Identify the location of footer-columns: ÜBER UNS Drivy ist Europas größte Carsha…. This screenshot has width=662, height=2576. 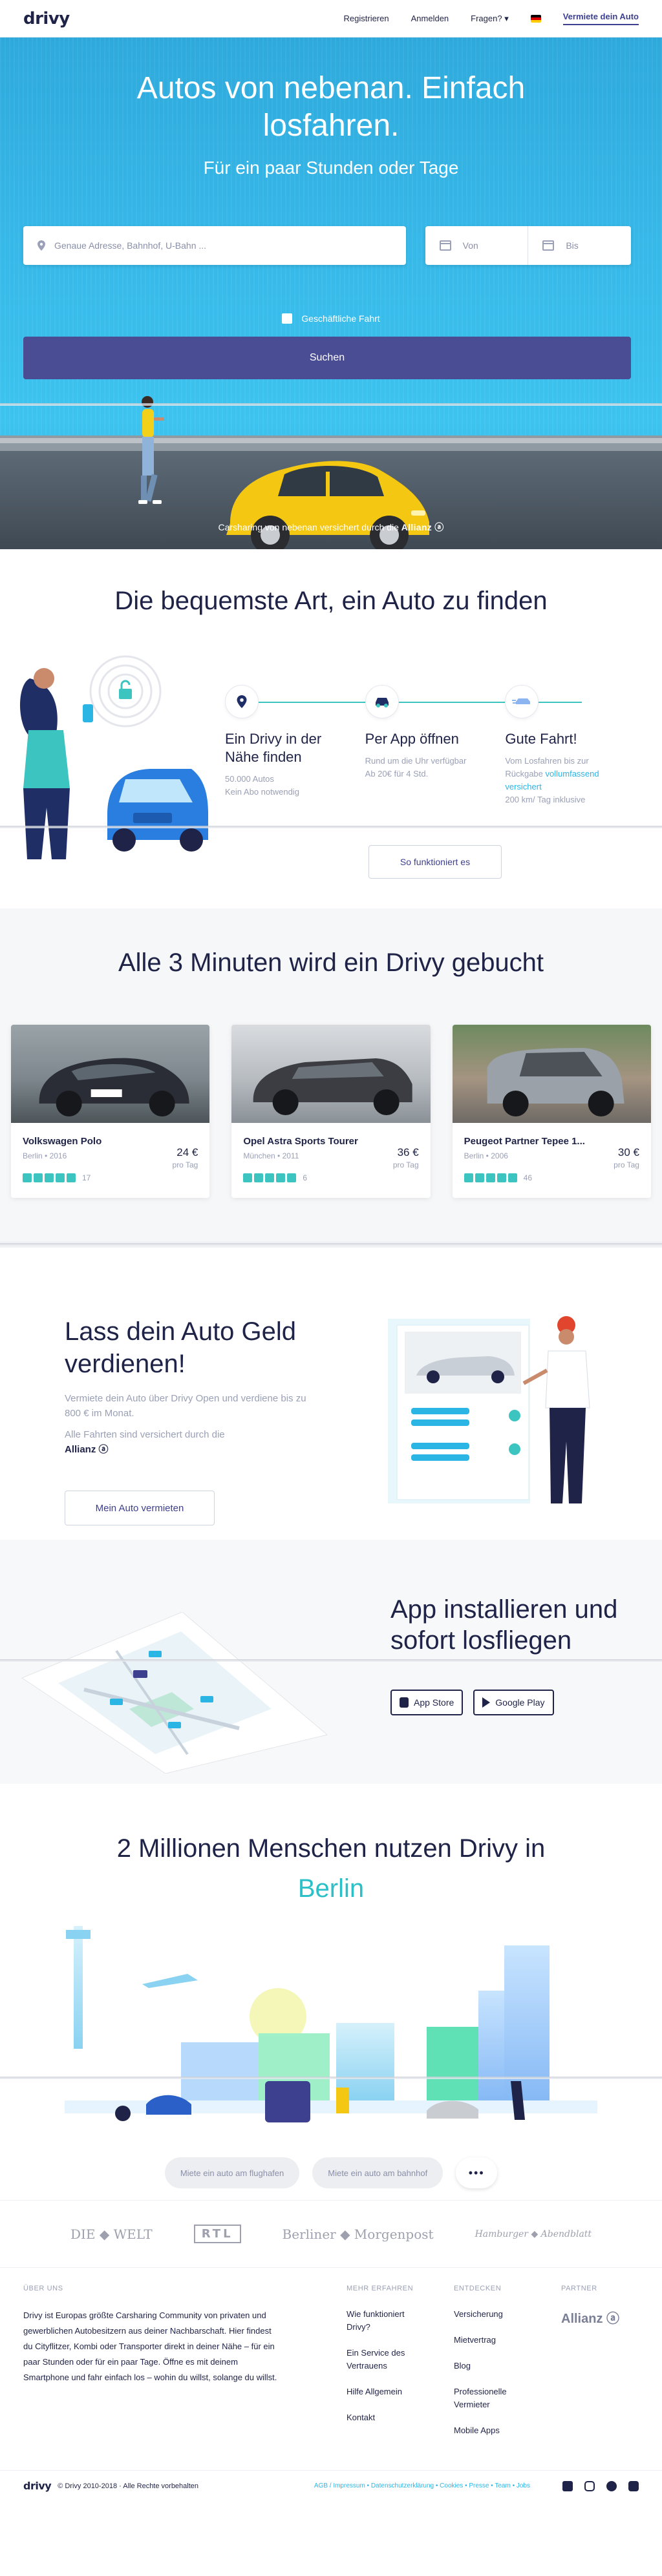
(331, 2367).